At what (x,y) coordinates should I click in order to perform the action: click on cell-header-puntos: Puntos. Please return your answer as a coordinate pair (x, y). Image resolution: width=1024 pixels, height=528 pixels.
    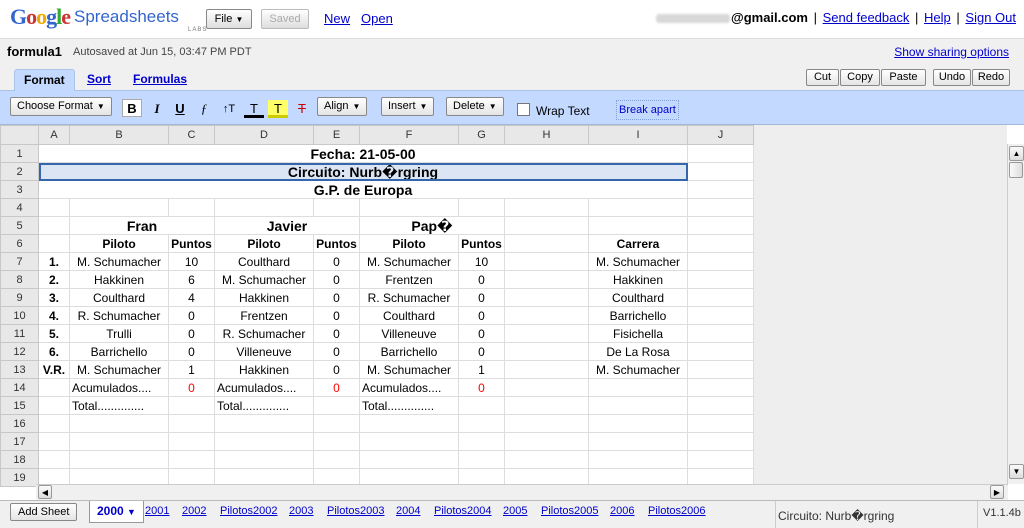
    Looking at the image, I should click on (336, 243).